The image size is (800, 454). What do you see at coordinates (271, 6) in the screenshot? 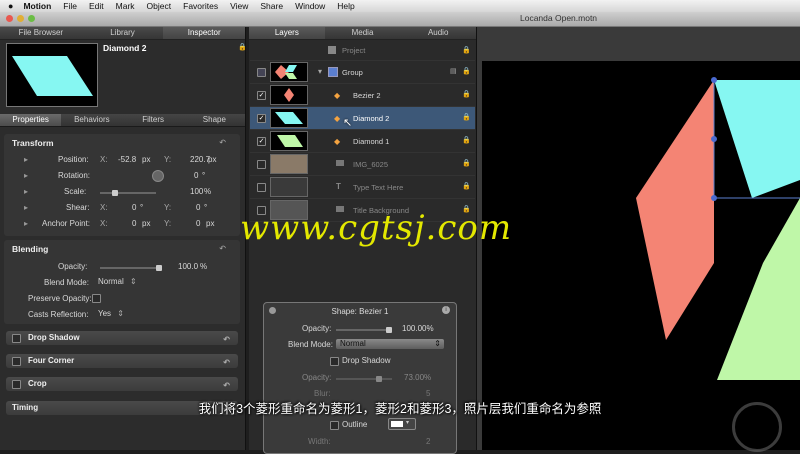
I see `menu-share: Share` at bounding box center [271, 6].